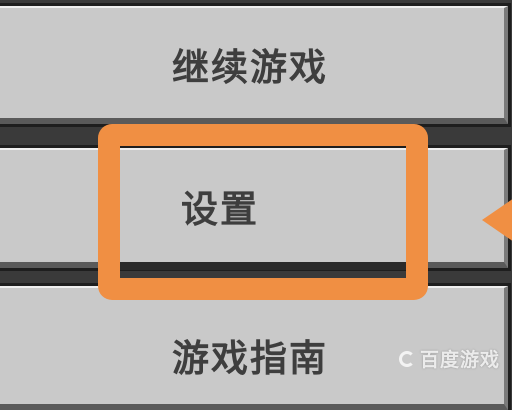 The height and width of the screenshot is (410, 512). I want to click on watermark: 百度游戏, so click(449, 358).